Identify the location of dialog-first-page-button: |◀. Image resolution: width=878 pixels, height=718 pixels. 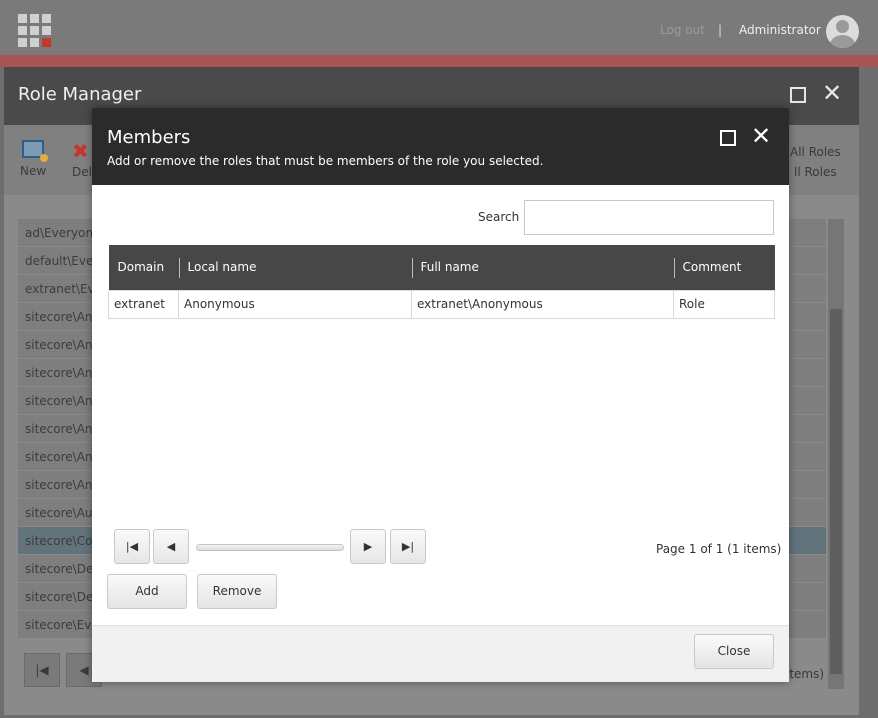
(132, 546).